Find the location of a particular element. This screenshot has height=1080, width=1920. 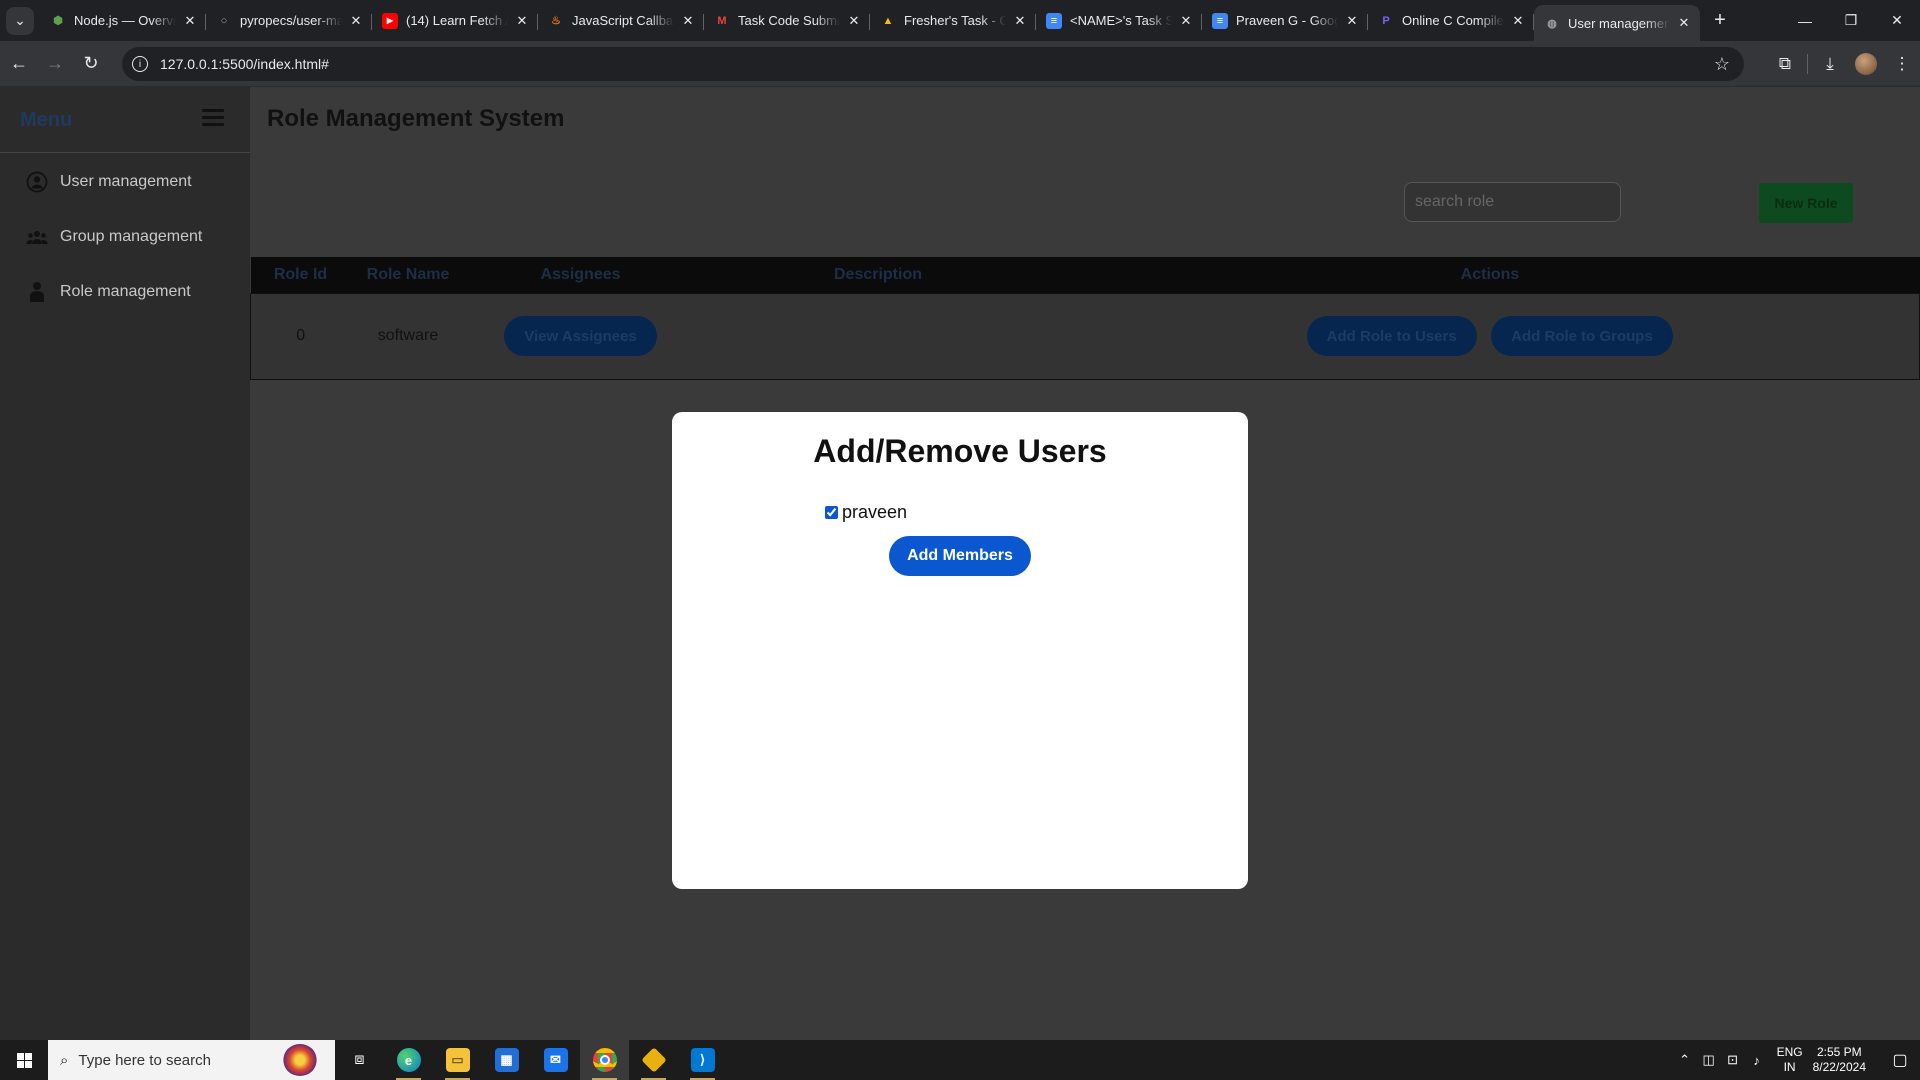

toolbar-actions: ⧉ ⤓ ⋮ is located at coordinates (1843, 64).